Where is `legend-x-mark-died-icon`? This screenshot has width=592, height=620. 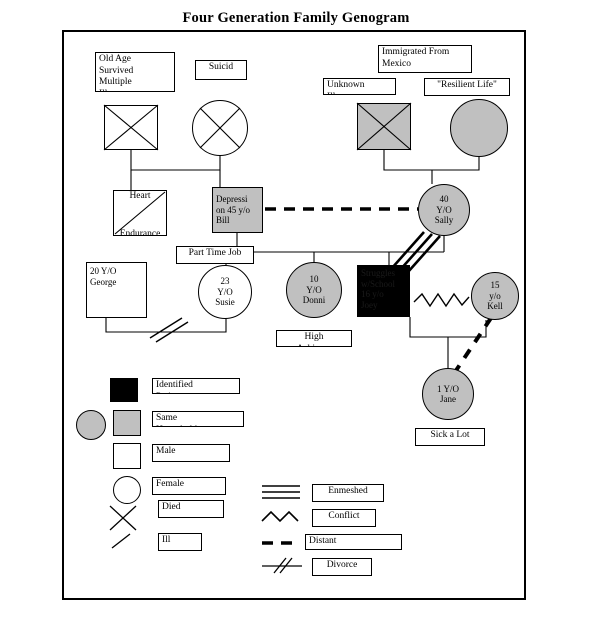
legend-x-mark-died-icon is located at coordinates (123, 518).